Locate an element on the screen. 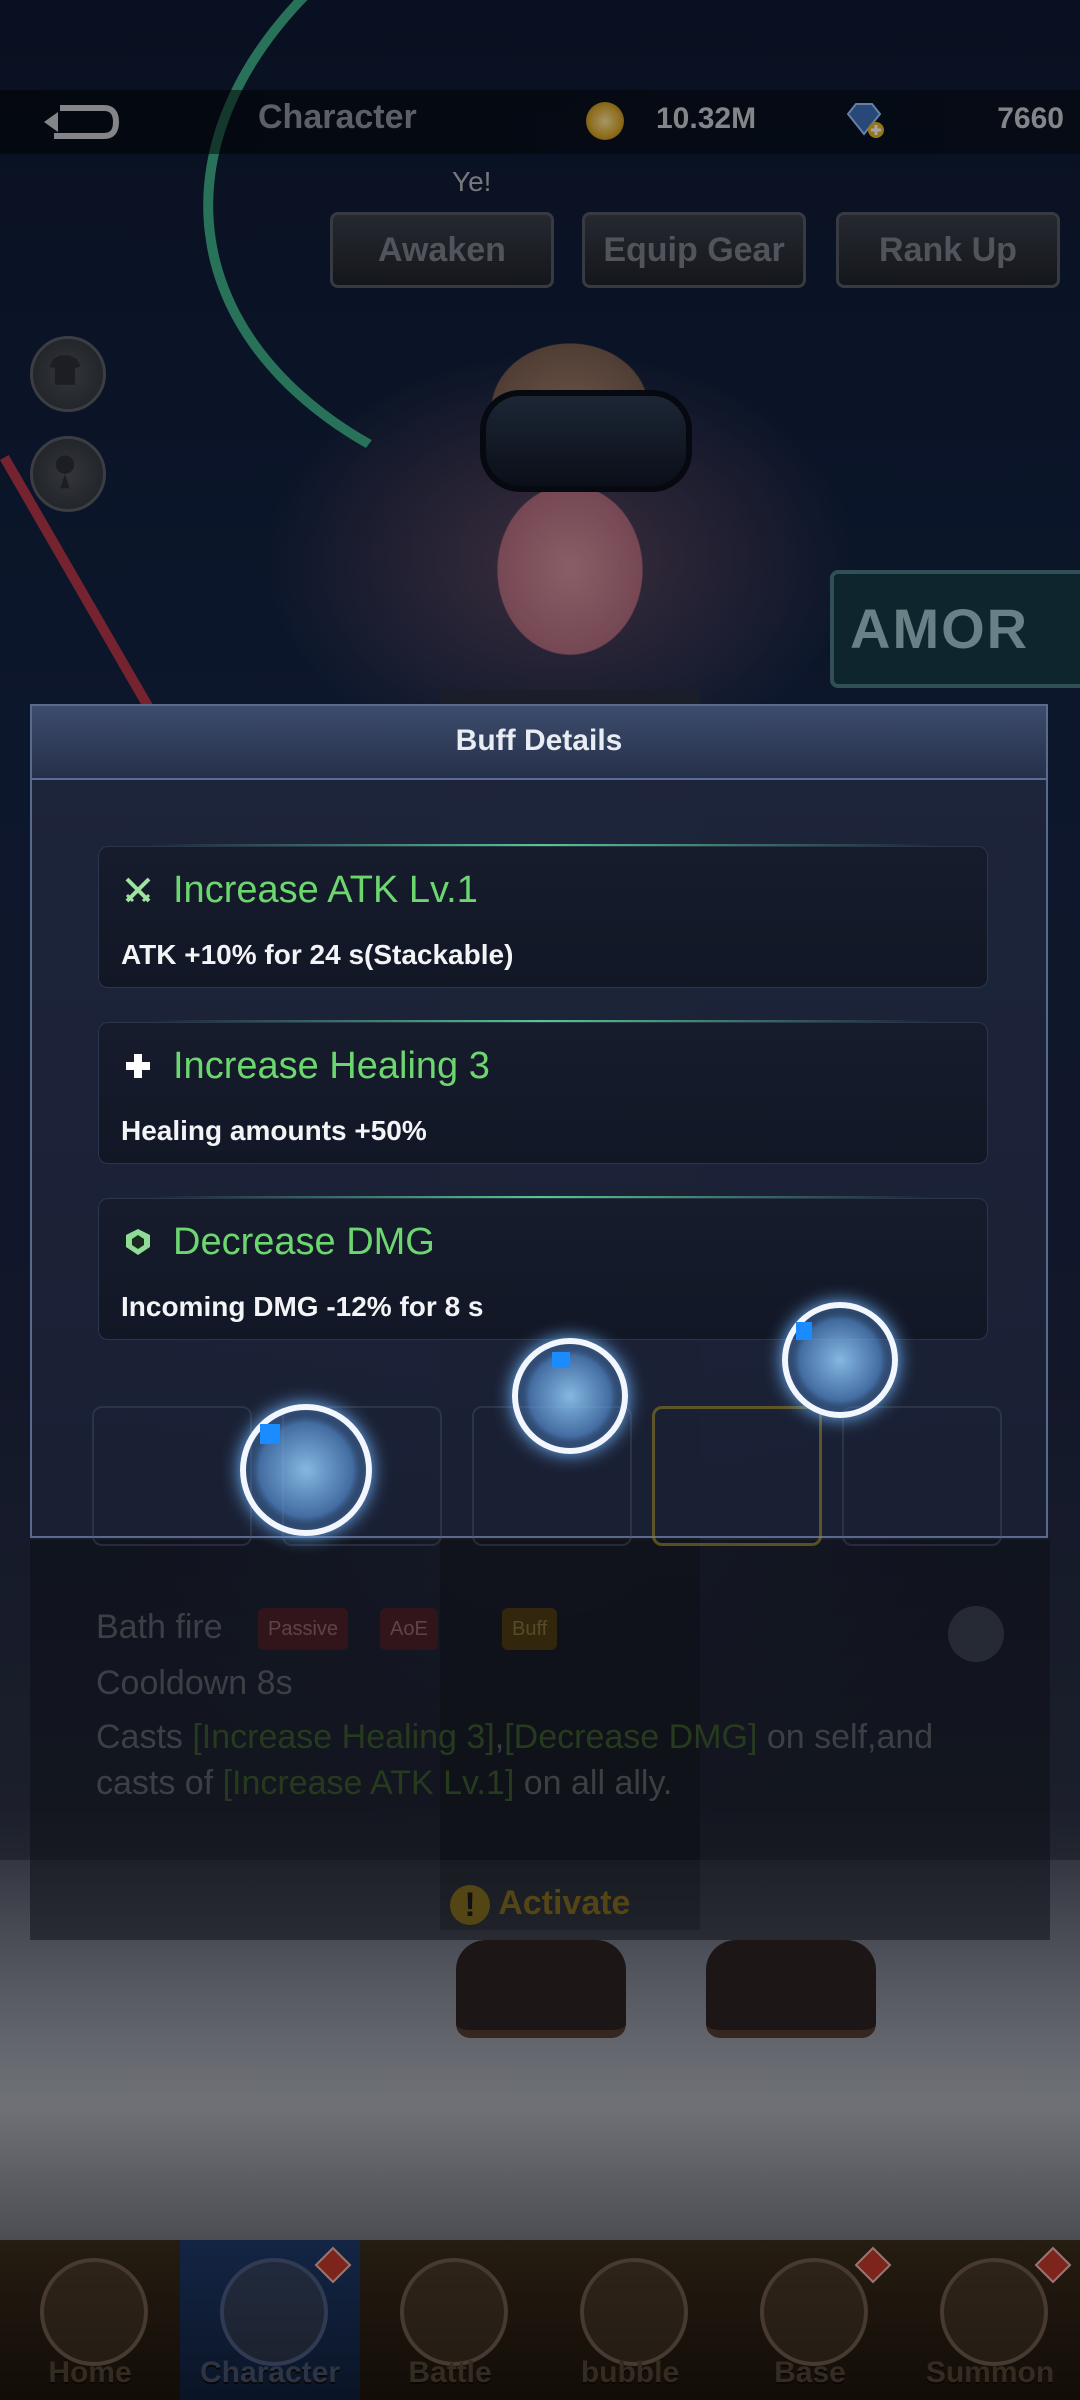 This screenshot has height=2400, width=1080. buff-name: Decrease DMG is located at coordinates (304, 1242).